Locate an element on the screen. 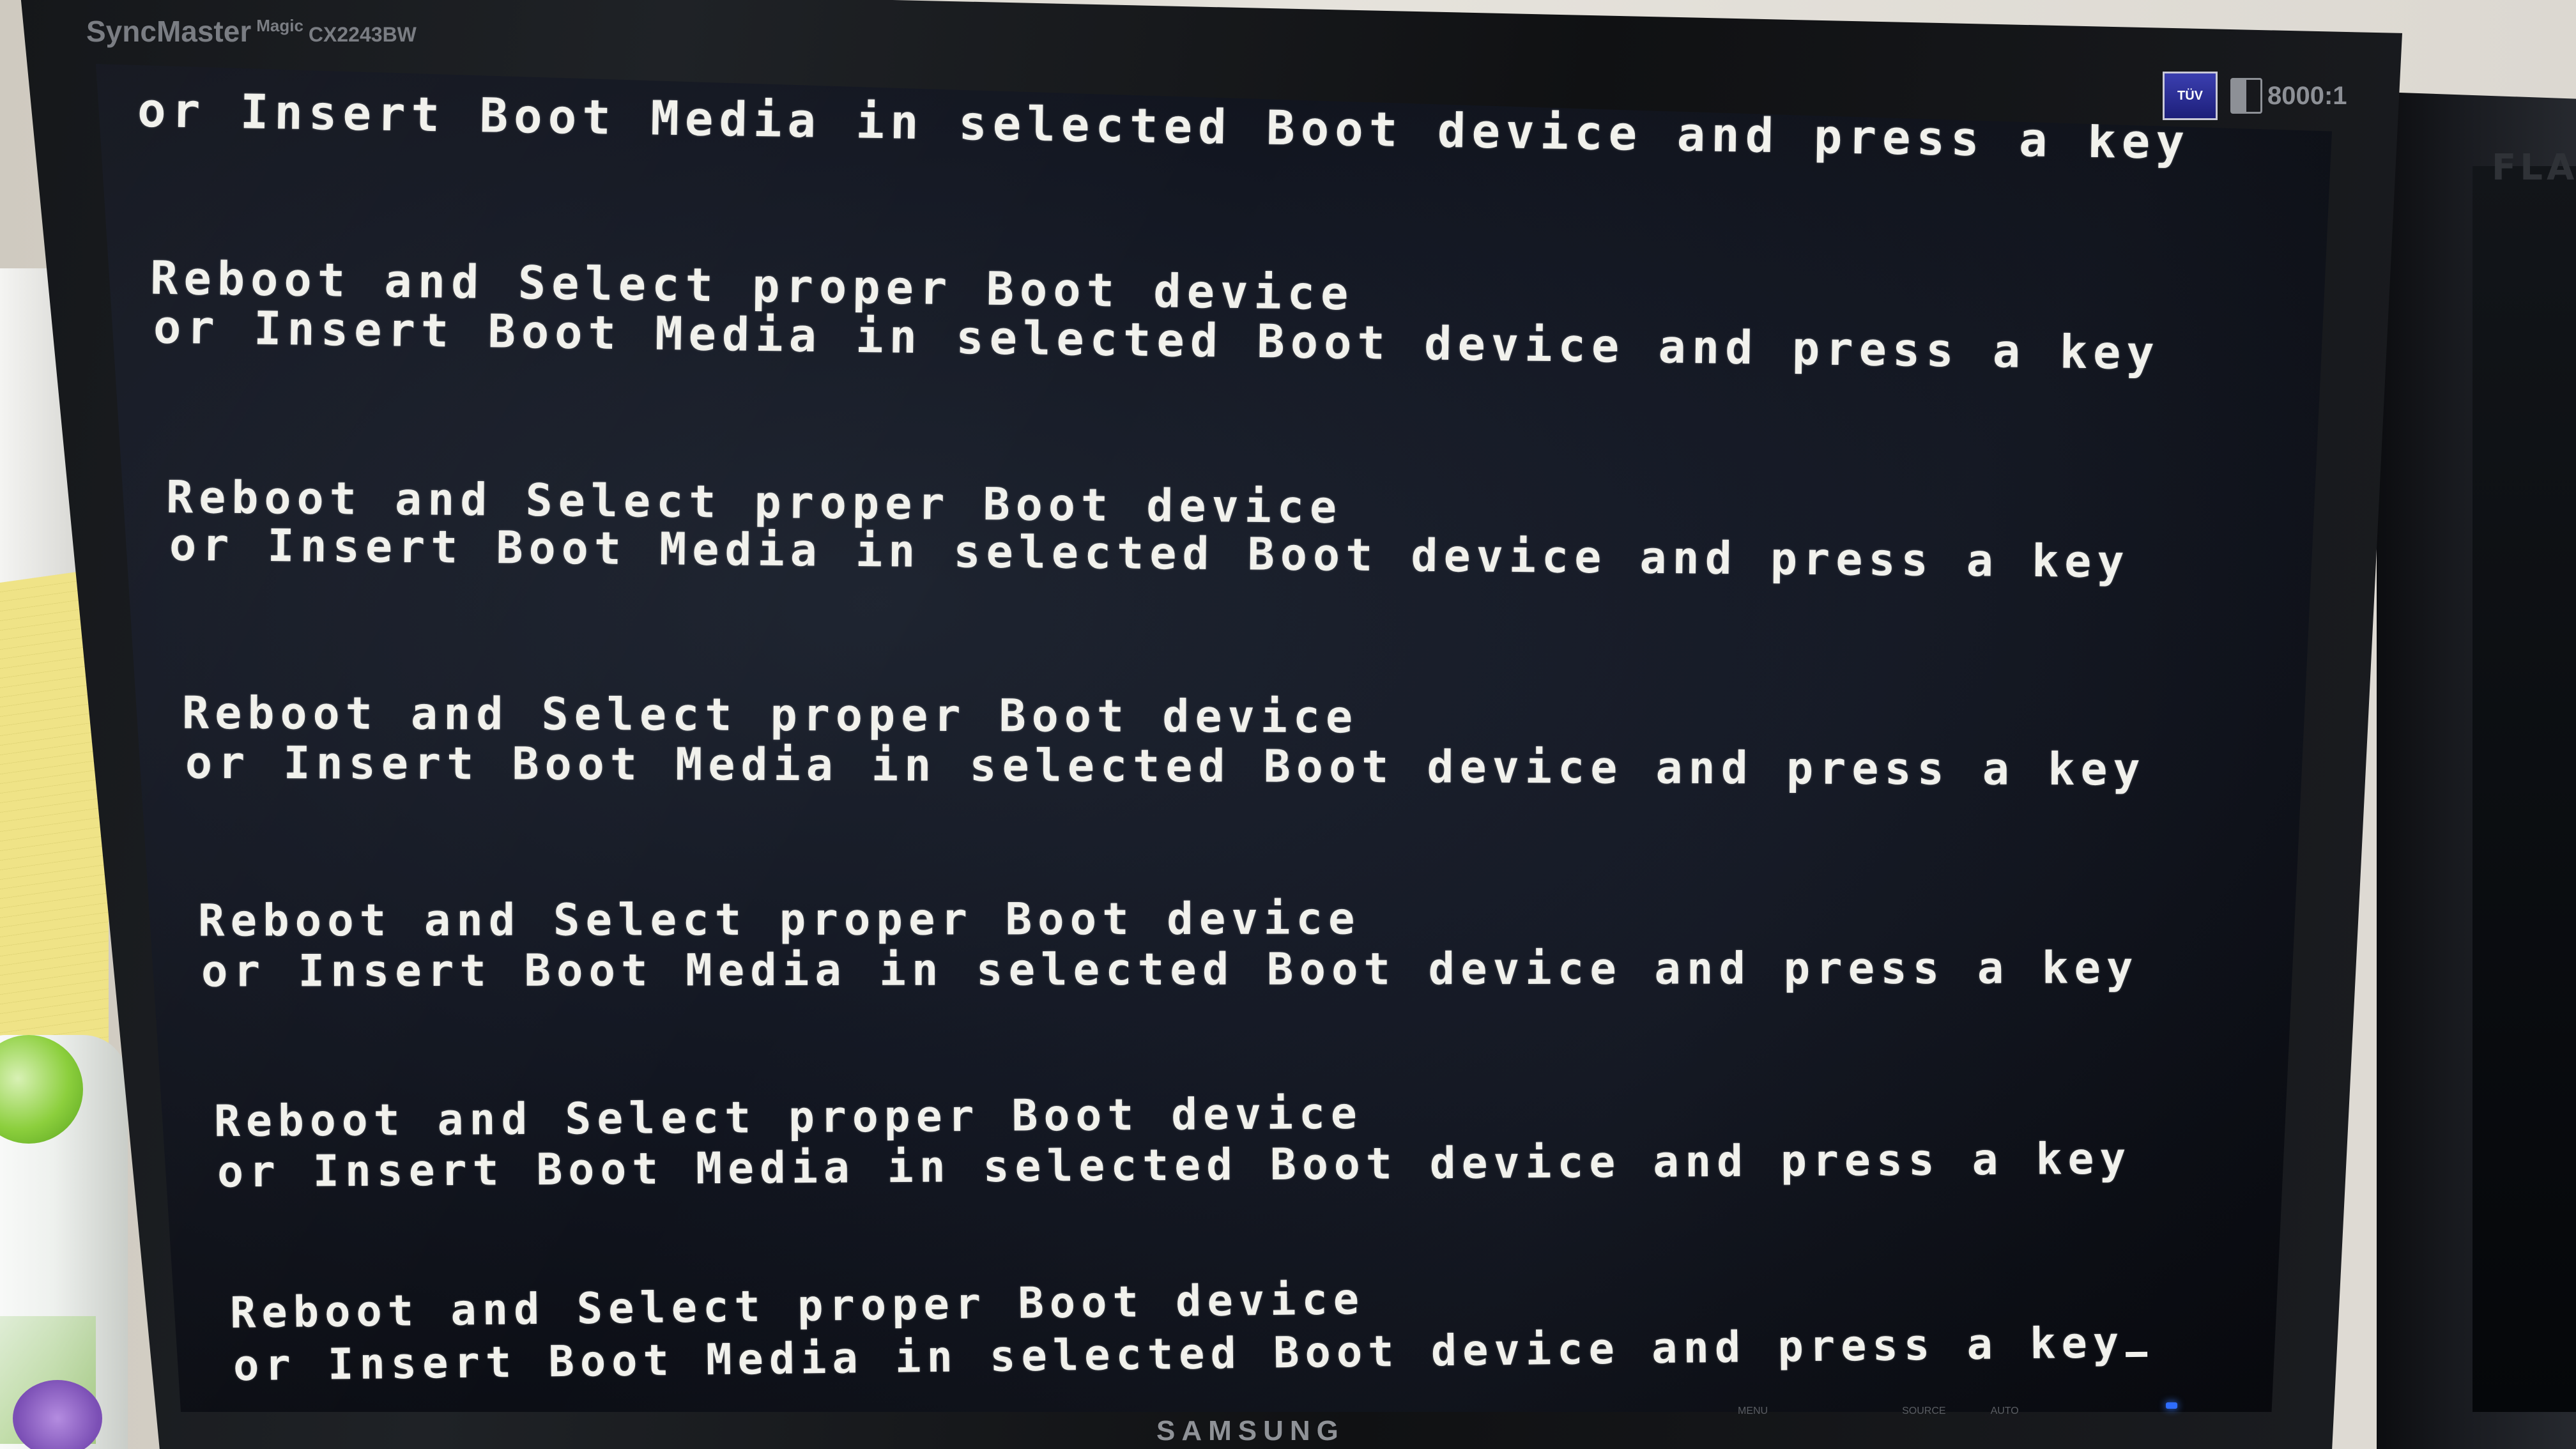 The width and height of the screenshot is (2576, 1449). contrast-icon is located at coordinates (2246, 96).